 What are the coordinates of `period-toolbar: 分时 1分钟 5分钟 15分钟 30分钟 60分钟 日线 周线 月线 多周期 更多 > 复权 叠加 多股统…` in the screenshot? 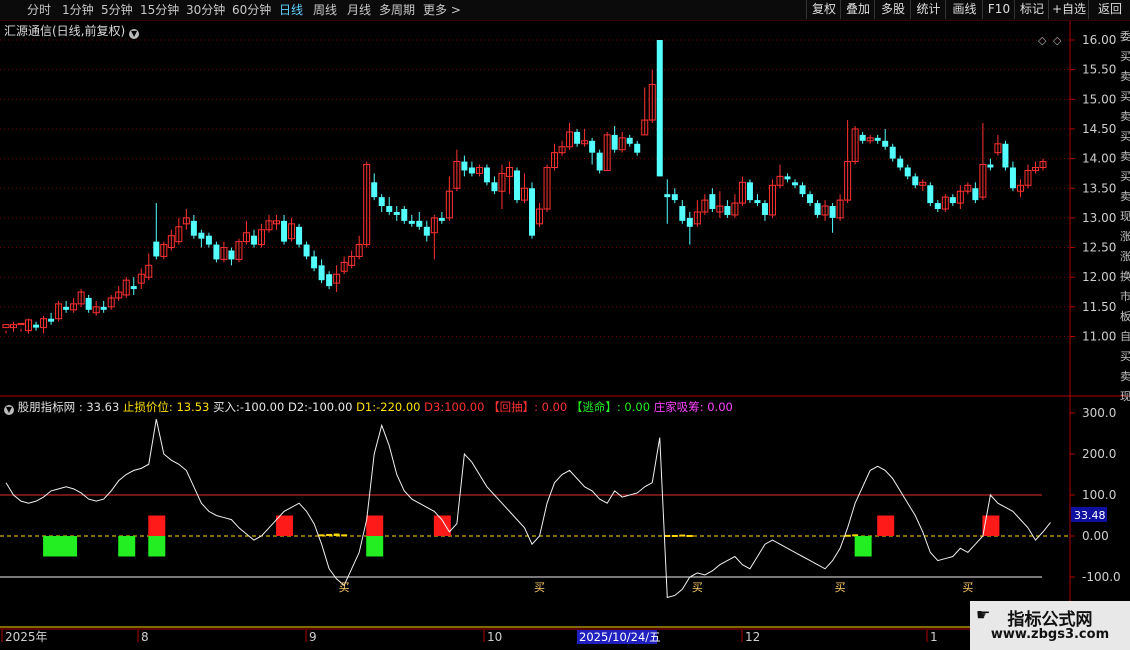 It's located at (565, 10).